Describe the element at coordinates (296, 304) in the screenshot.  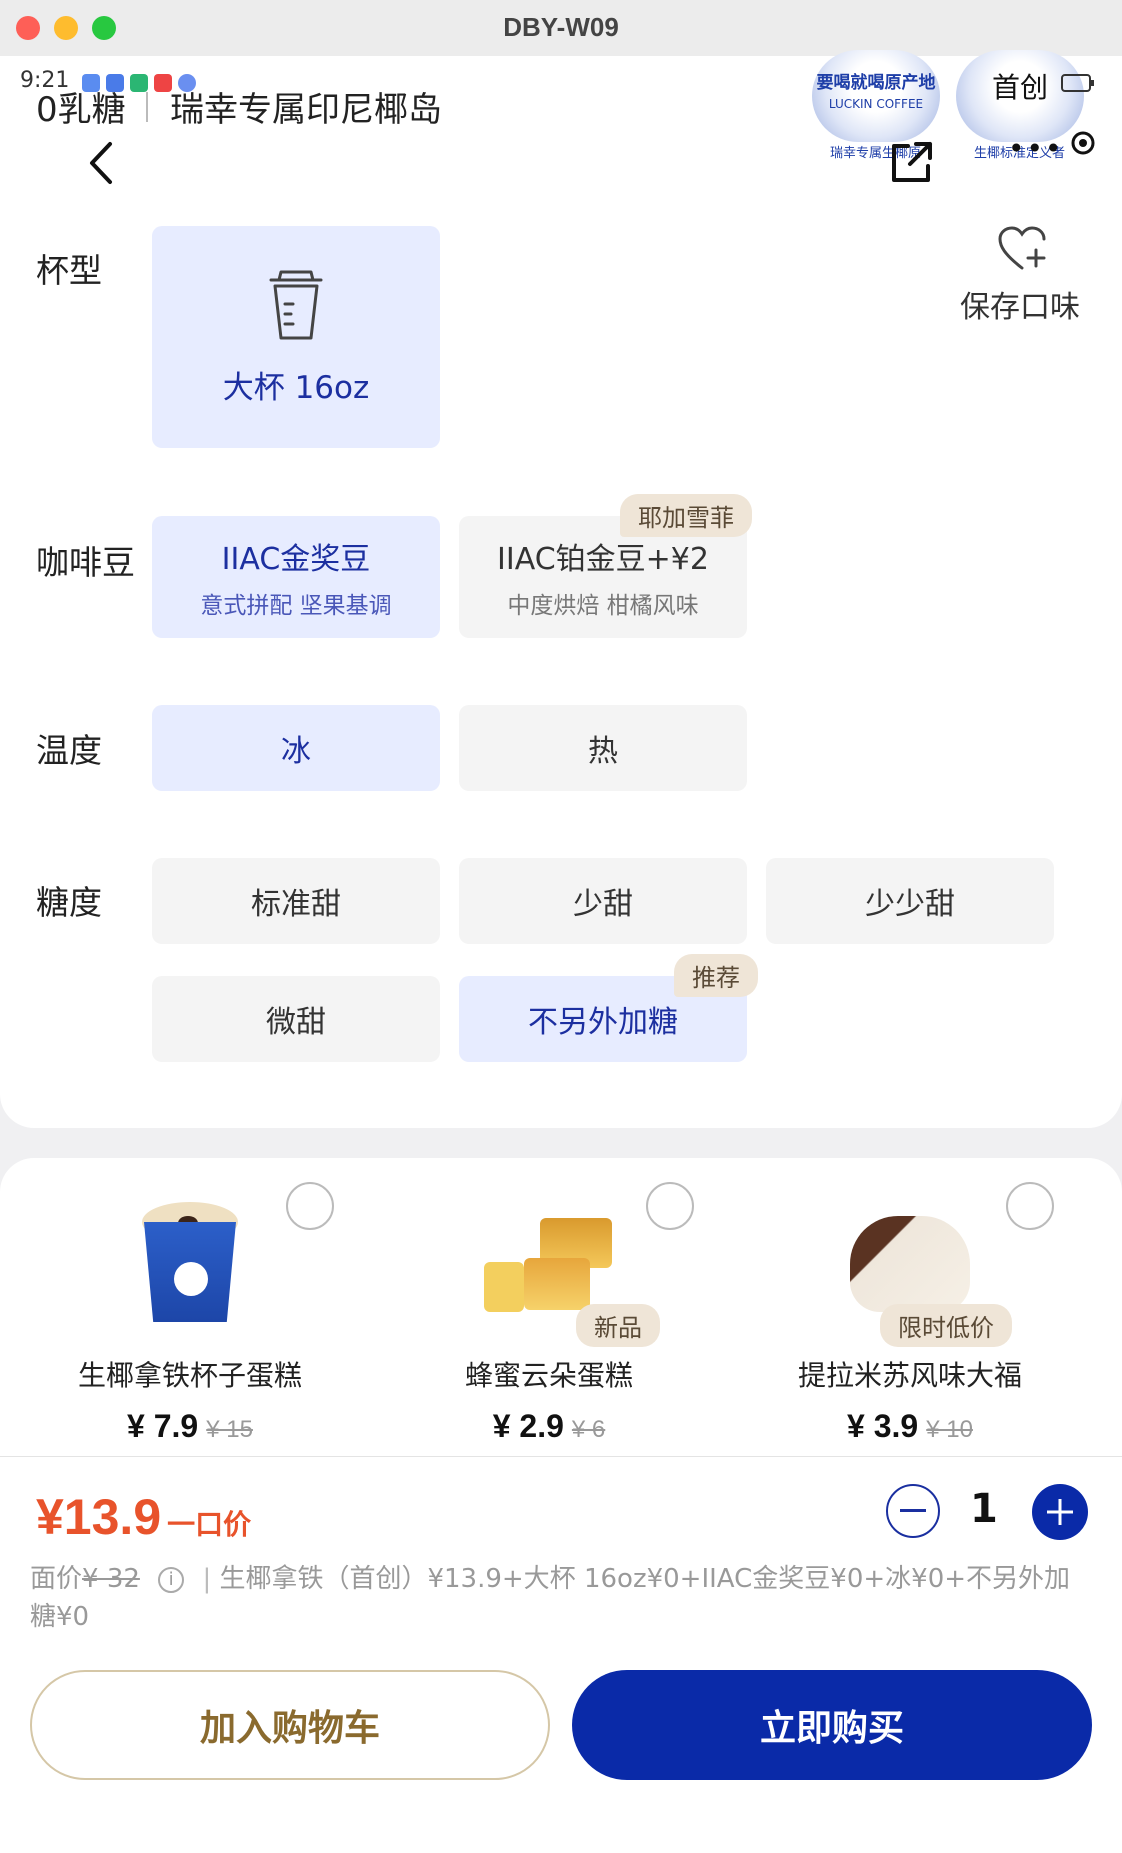
I see `cup-icon` at that location.